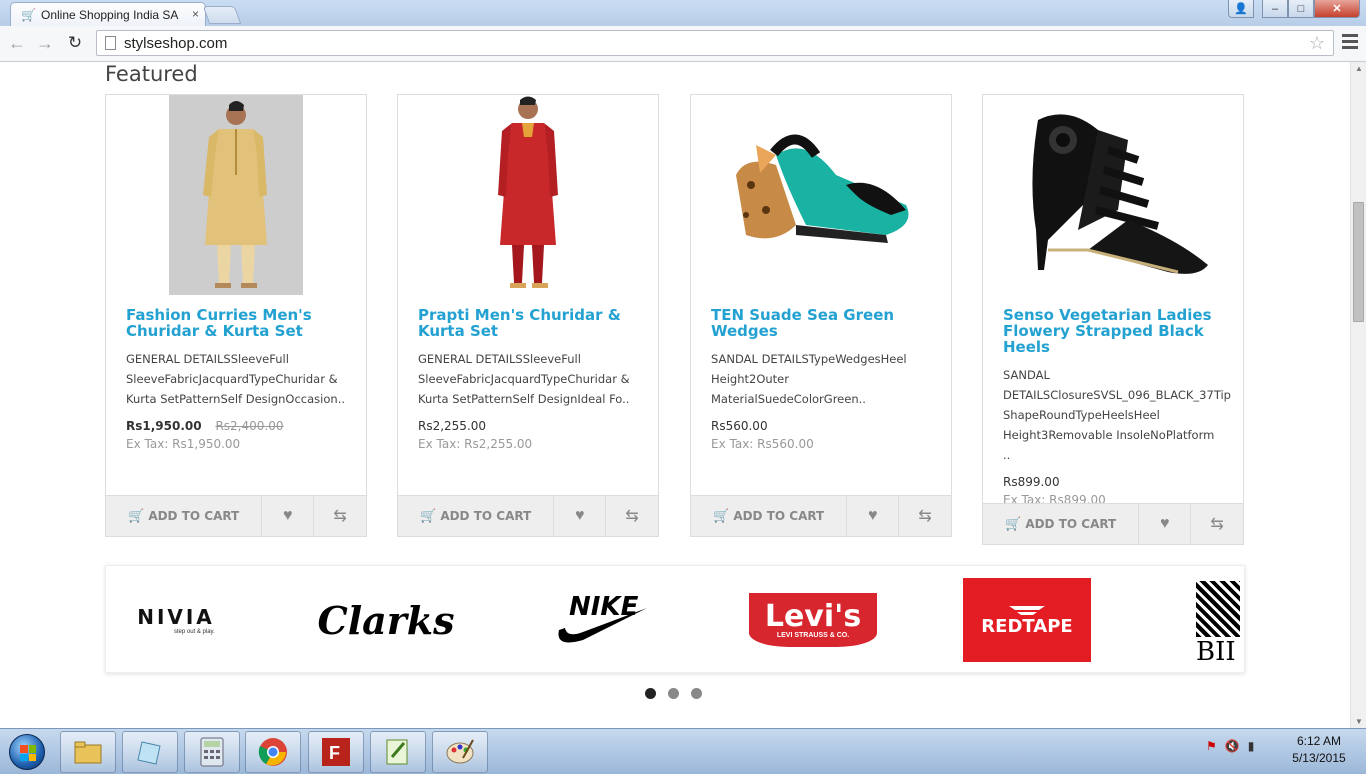 The image size is (1366, 774). I want to click on beige-kurta-photo, so click(236, 195).